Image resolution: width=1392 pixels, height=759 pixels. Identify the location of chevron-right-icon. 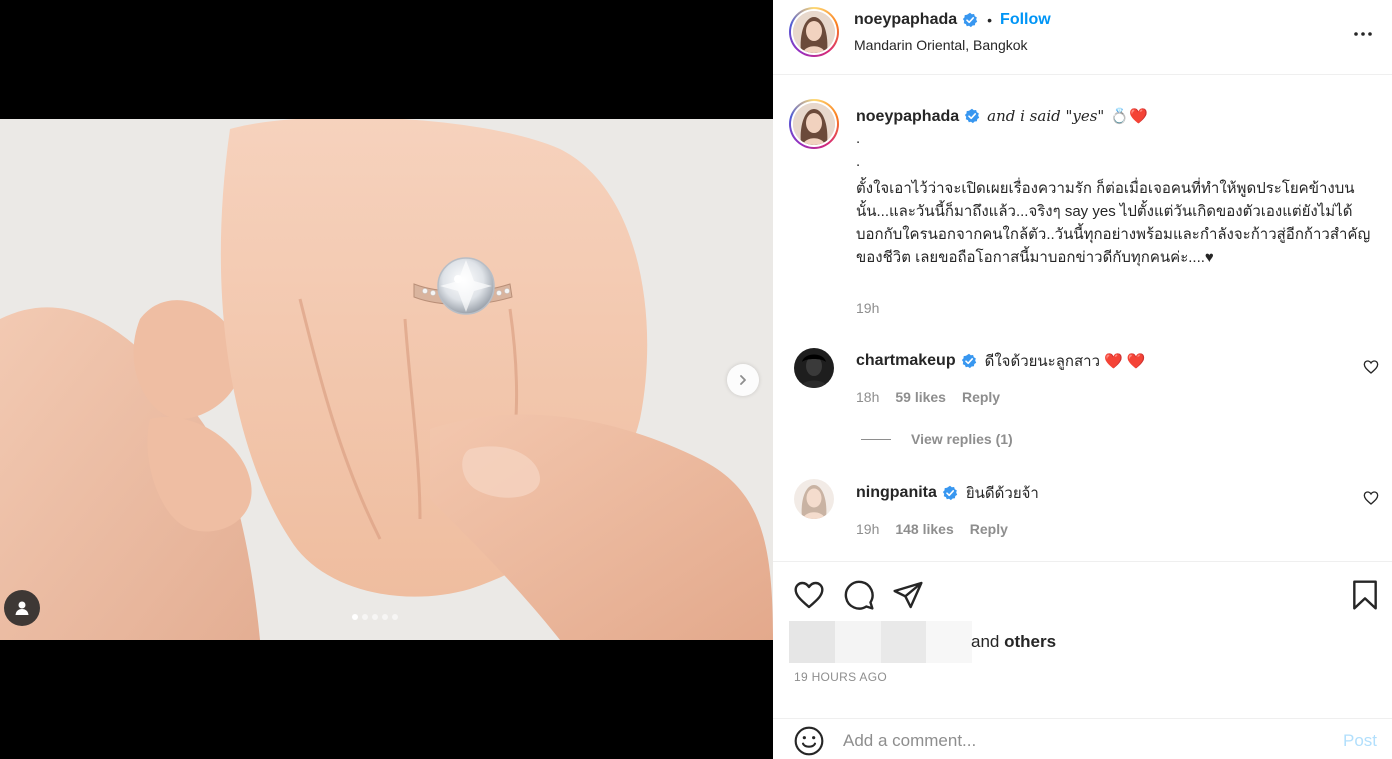
(743, 380).